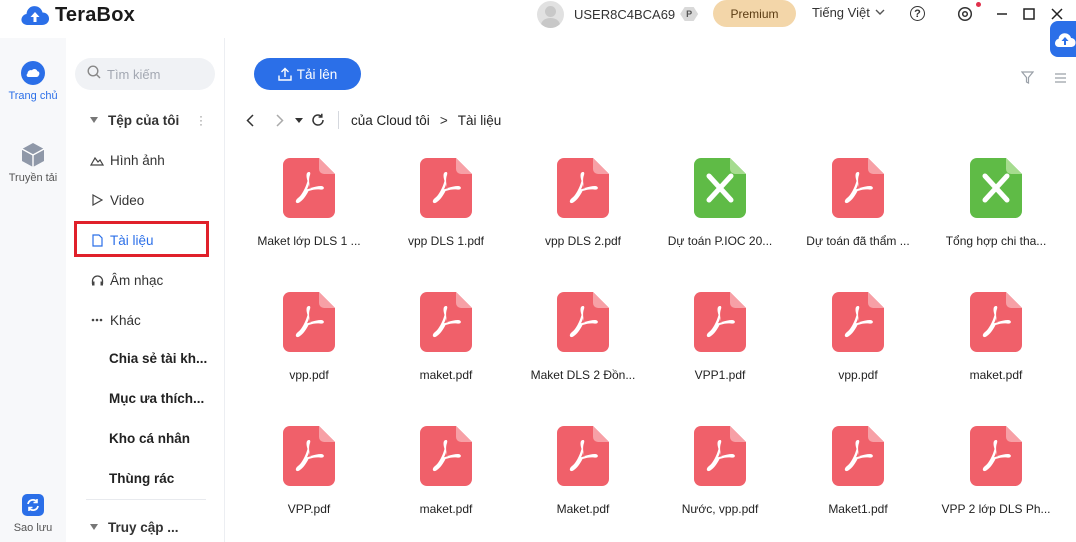 The height and width of the screenshot is (542, 1076). Describe the element at coordinates (137, 160) in the screenshot. I see `sidebar-item-label: Hình ảnh` at that location.